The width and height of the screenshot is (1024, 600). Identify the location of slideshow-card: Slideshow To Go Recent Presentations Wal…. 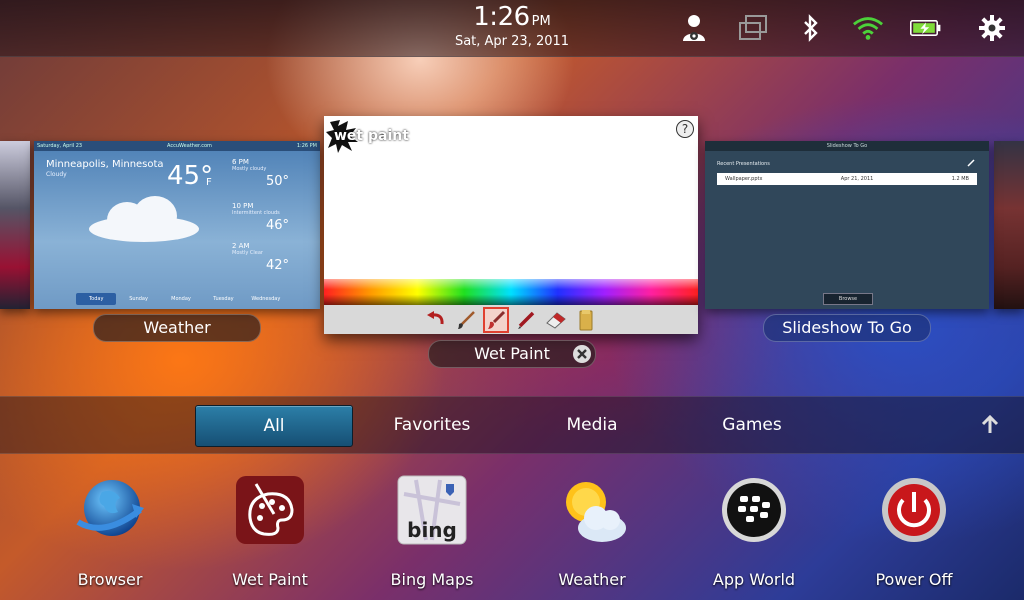
(847, 225).